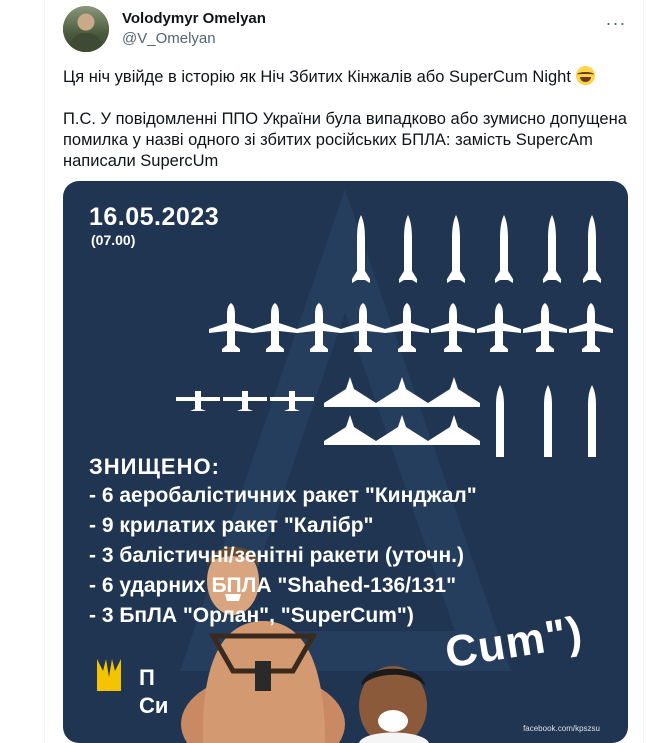 Image resolution: width=662 pixels, height=743 pixels. What do you see at coordinates (154, 217) in the screenshot?
I see `infographic-date: 16.05.2023` at bounding box center [154, 217].